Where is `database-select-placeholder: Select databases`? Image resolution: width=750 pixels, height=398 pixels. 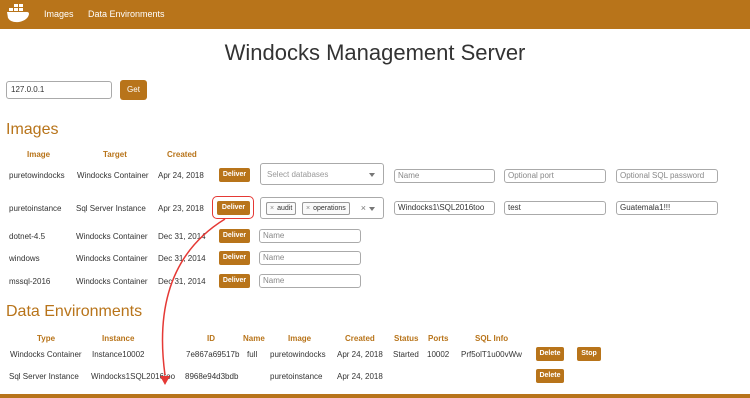 database-select-placeholder: Select databases is located at coordinates (298, 174).